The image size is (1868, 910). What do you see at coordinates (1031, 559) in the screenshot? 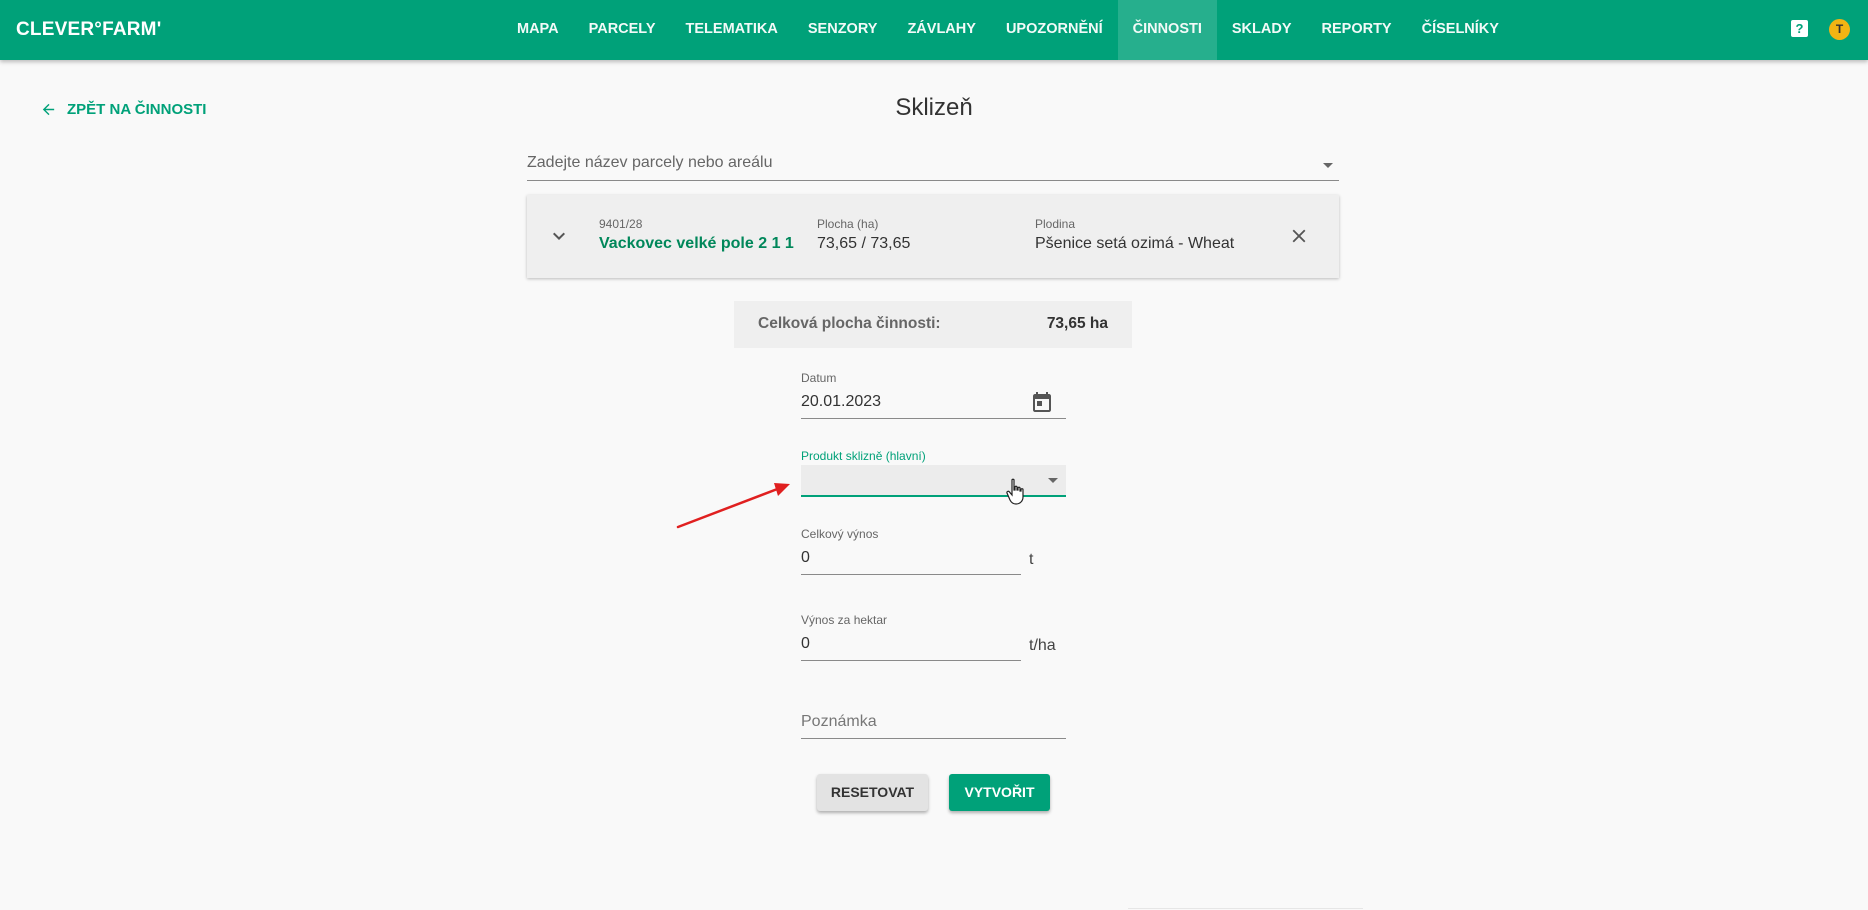
I see `total-yield-unit: t` at bounding box center [1031, 559].